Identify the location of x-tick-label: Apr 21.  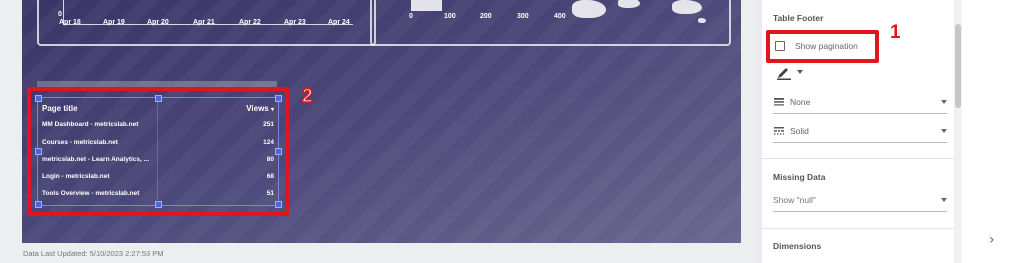
(204, 22).